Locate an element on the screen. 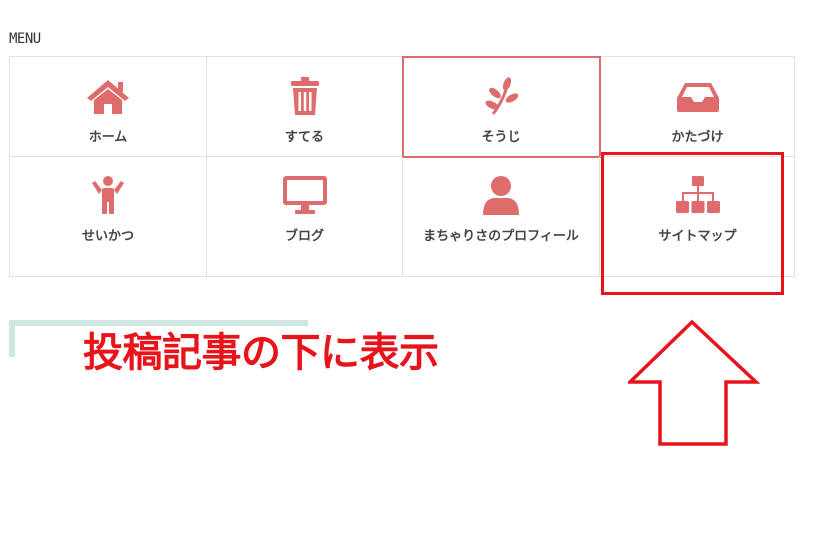 The height and width of the screenshot is (554, 814). sitemap-icon is located at coordinates (698, 195).